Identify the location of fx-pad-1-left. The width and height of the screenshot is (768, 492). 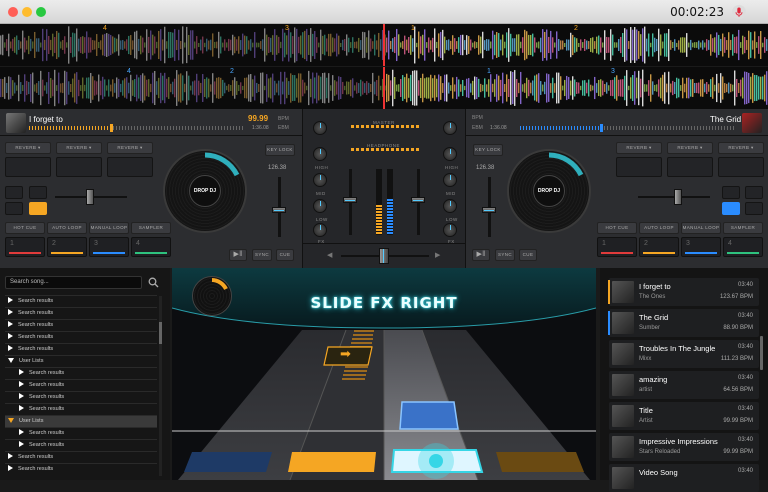
(28, 167).